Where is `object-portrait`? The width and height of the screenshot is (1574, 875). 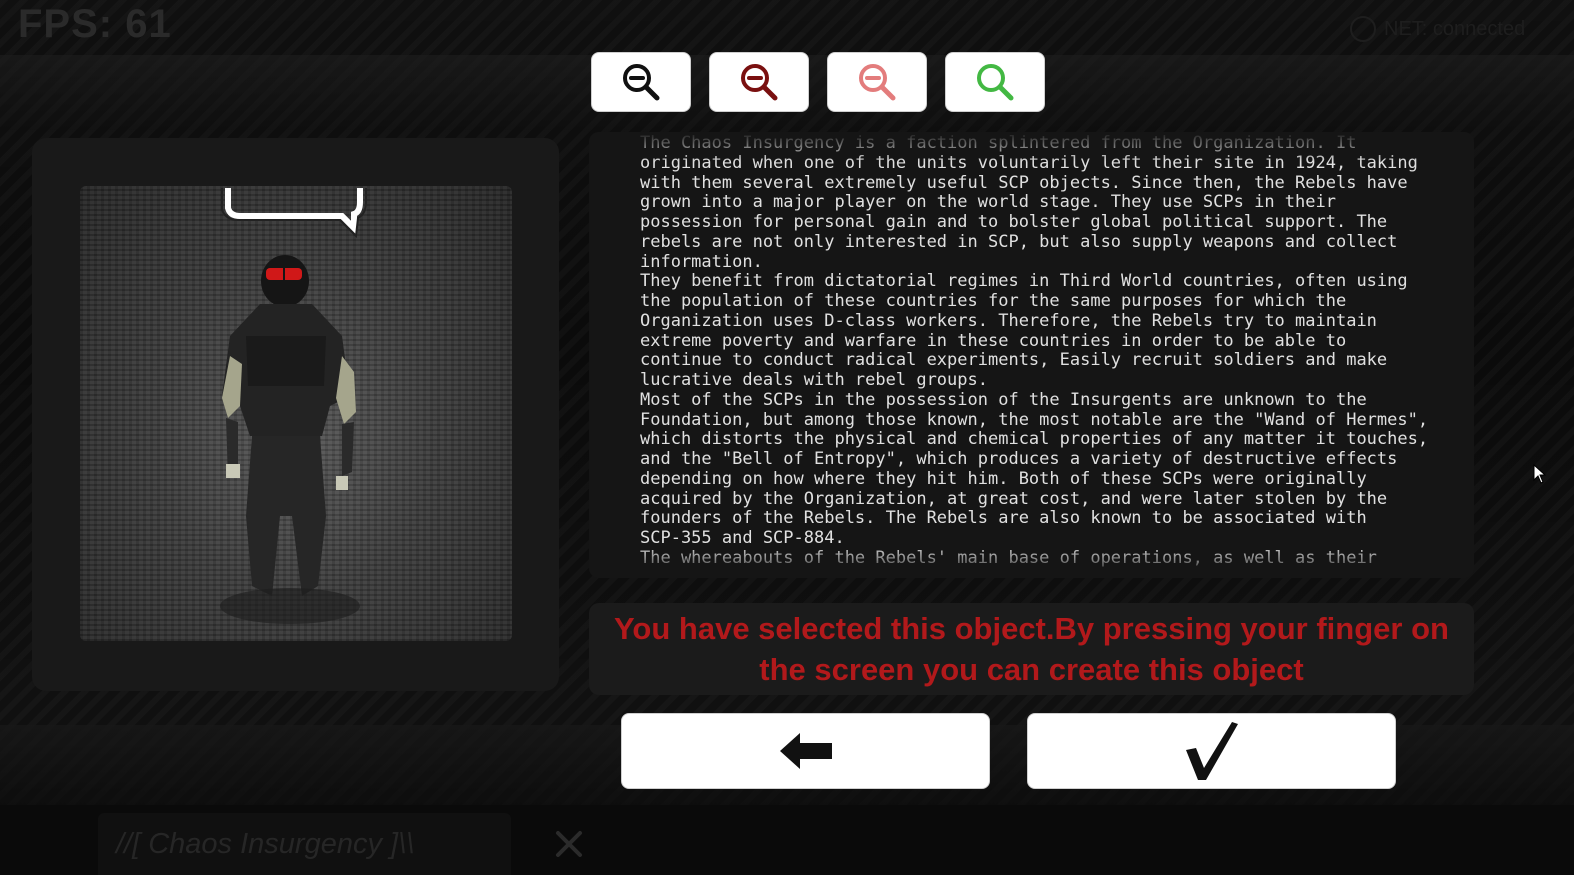
object-portrait is located at coordinates (296, 413).